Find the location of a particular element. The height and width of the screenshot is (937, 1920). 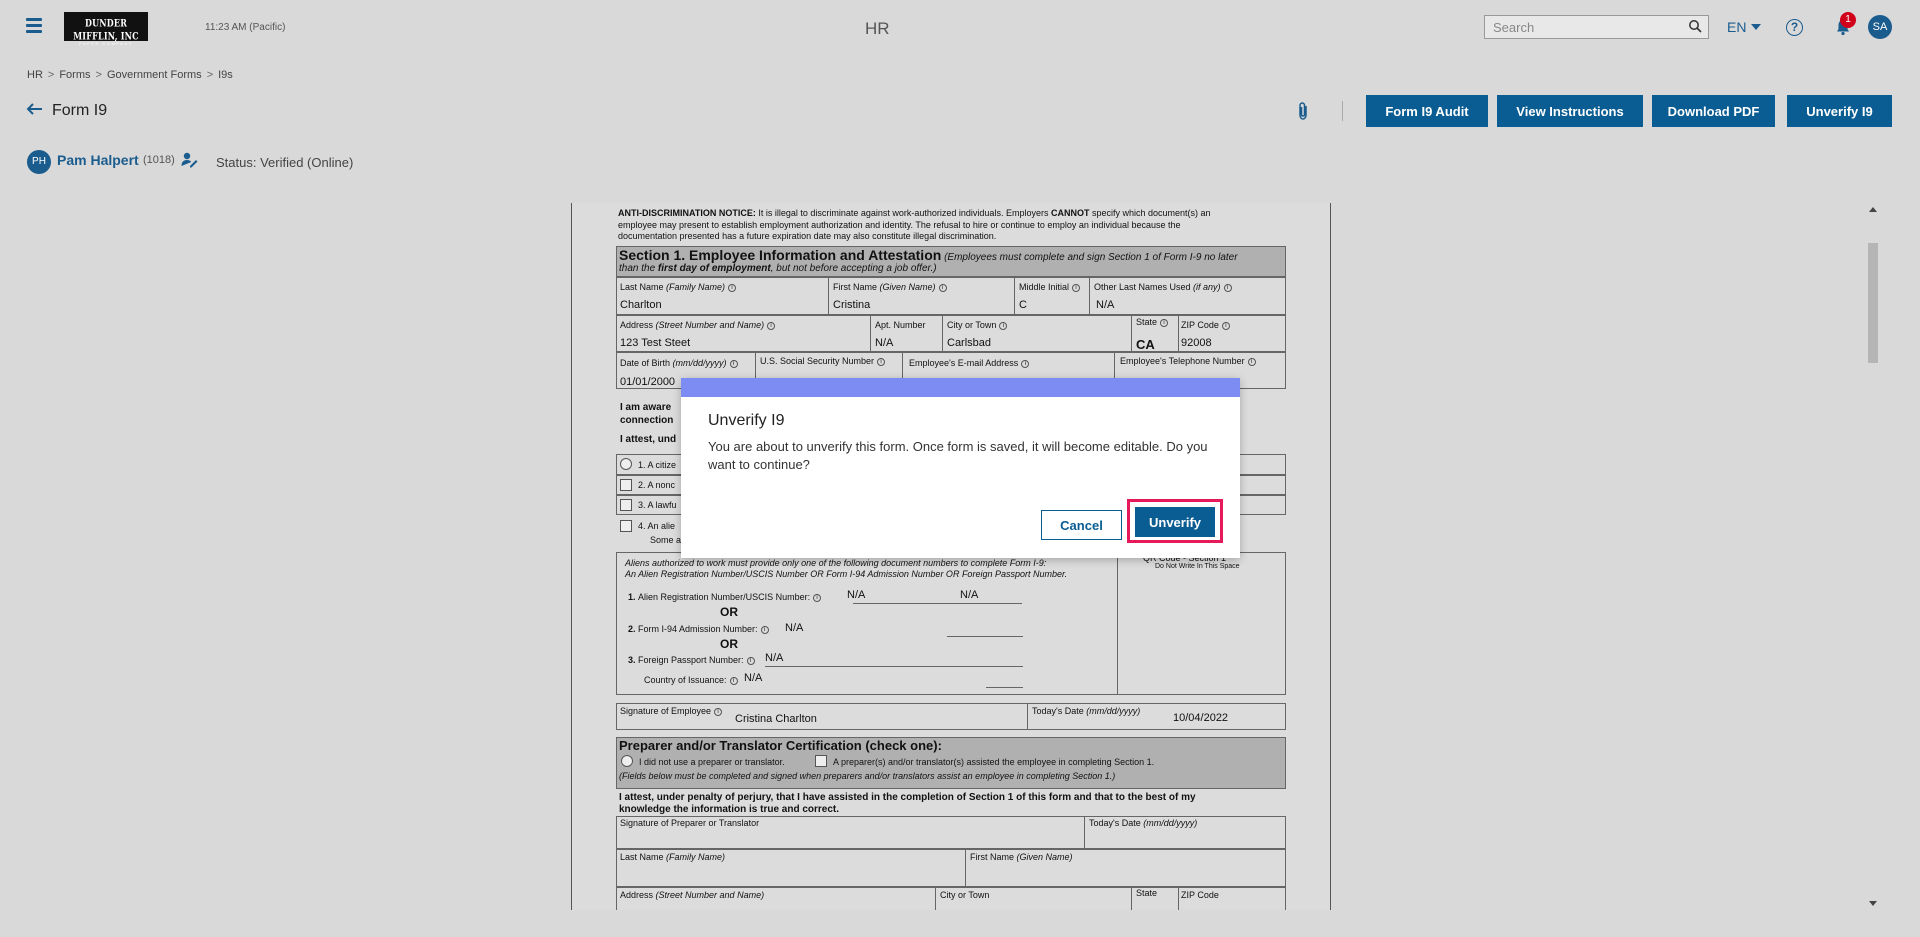

scroll-up-icon is located at coordinates (1873, 209).